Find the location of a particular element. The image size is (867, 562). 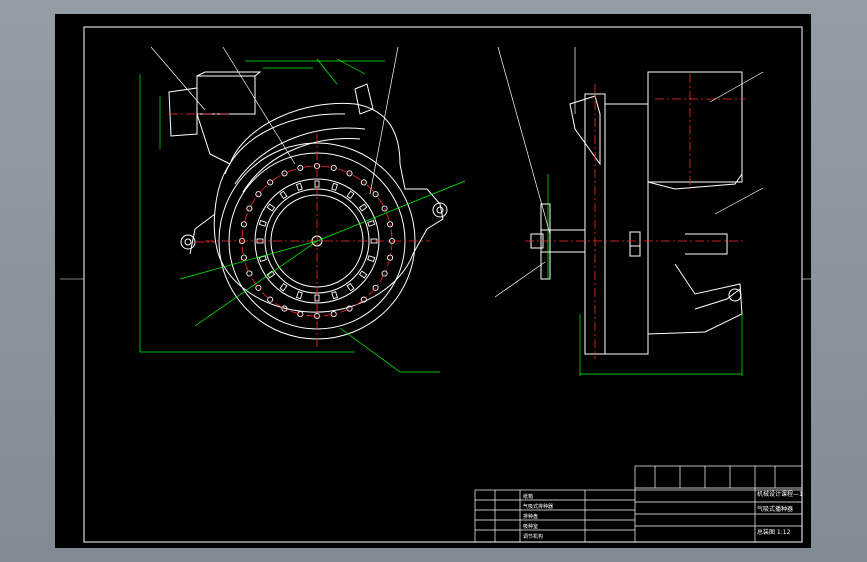

front-leaders is located at coordinates (274, 120).